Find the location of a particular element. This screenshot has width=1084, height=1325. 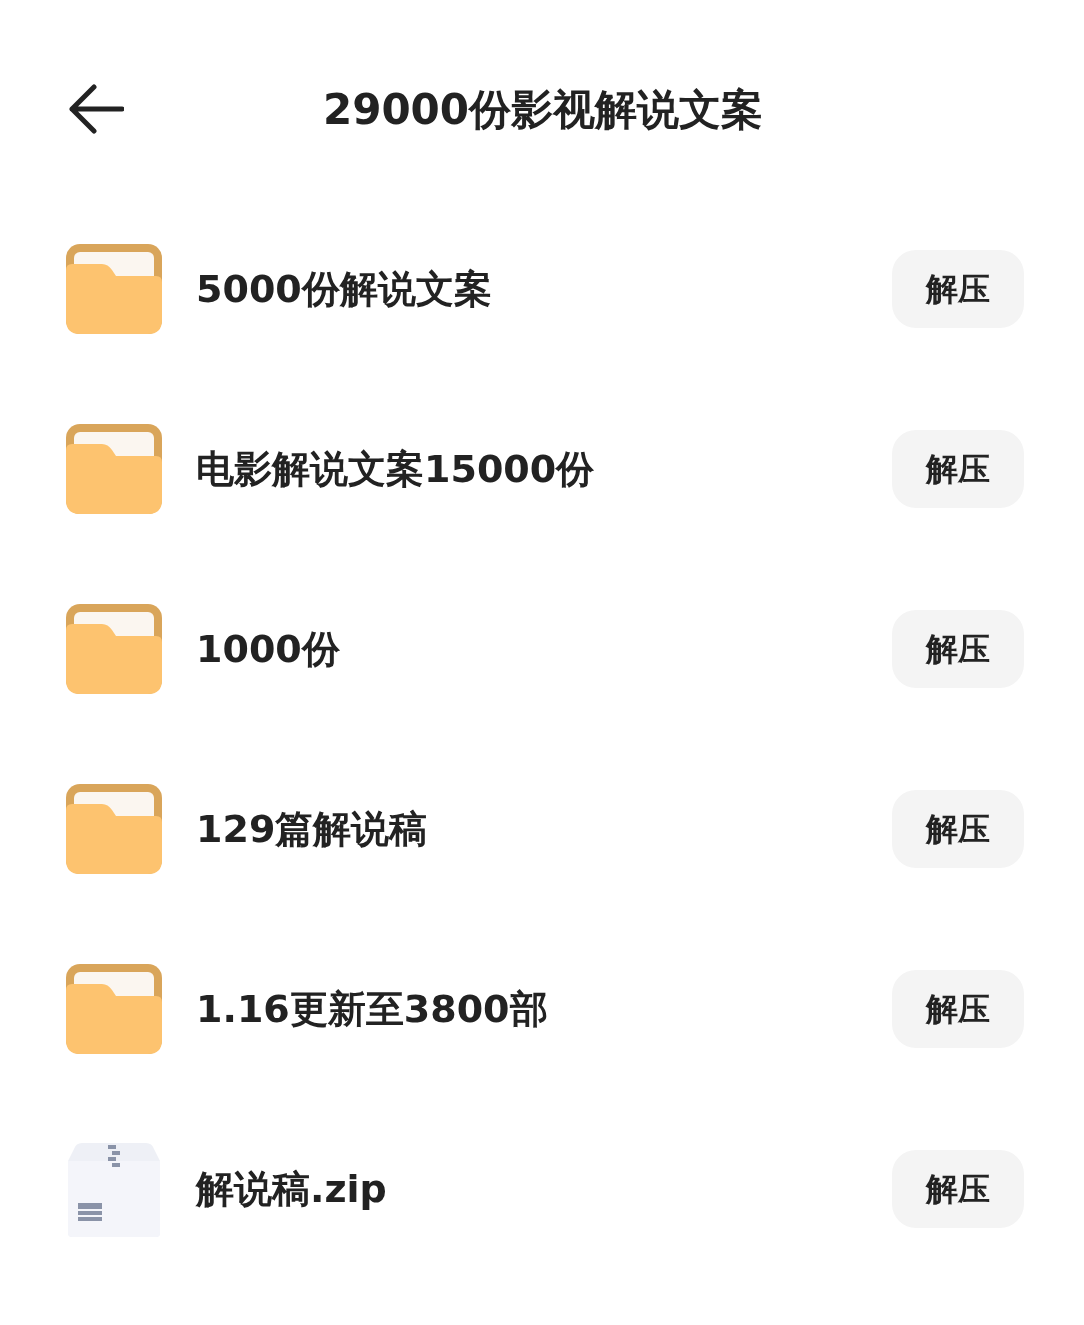

file-name: 5000份解说文案 is located at coordinates (544, 289).